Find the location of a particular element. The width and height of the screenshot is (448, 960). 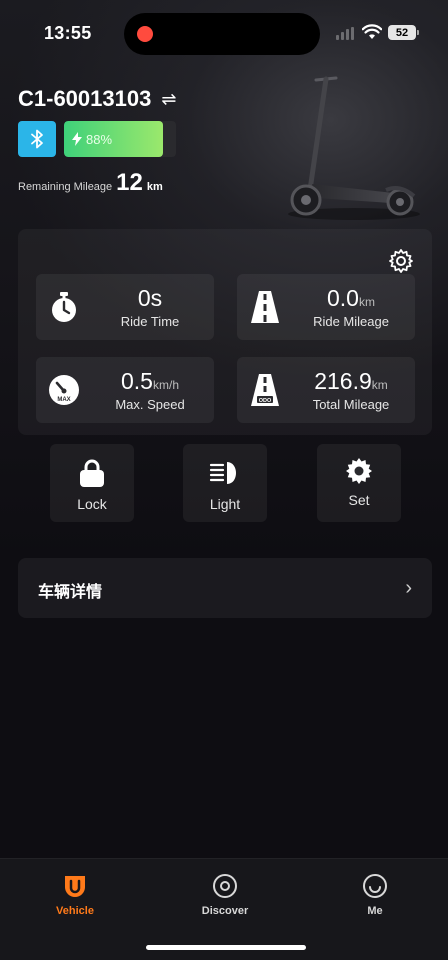

stat-value: 0s is located at coordinates (150, 298).